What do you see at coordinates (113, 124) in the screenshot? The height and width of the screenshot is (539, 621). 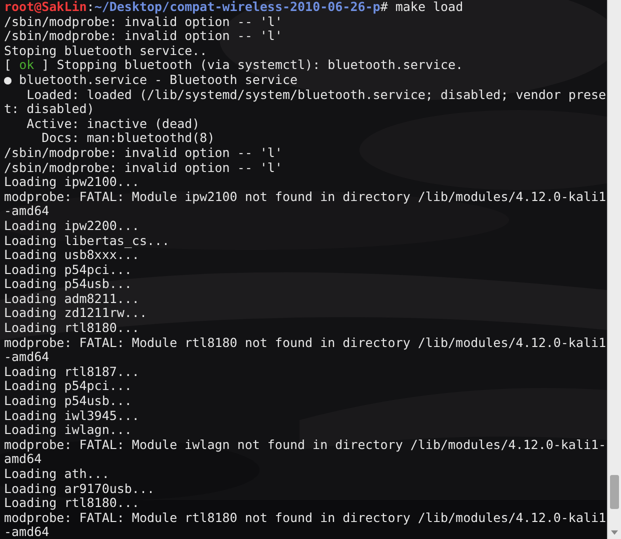 I see `terminal-line: Active: inactive (dead)` at bounding box center [113, 124].